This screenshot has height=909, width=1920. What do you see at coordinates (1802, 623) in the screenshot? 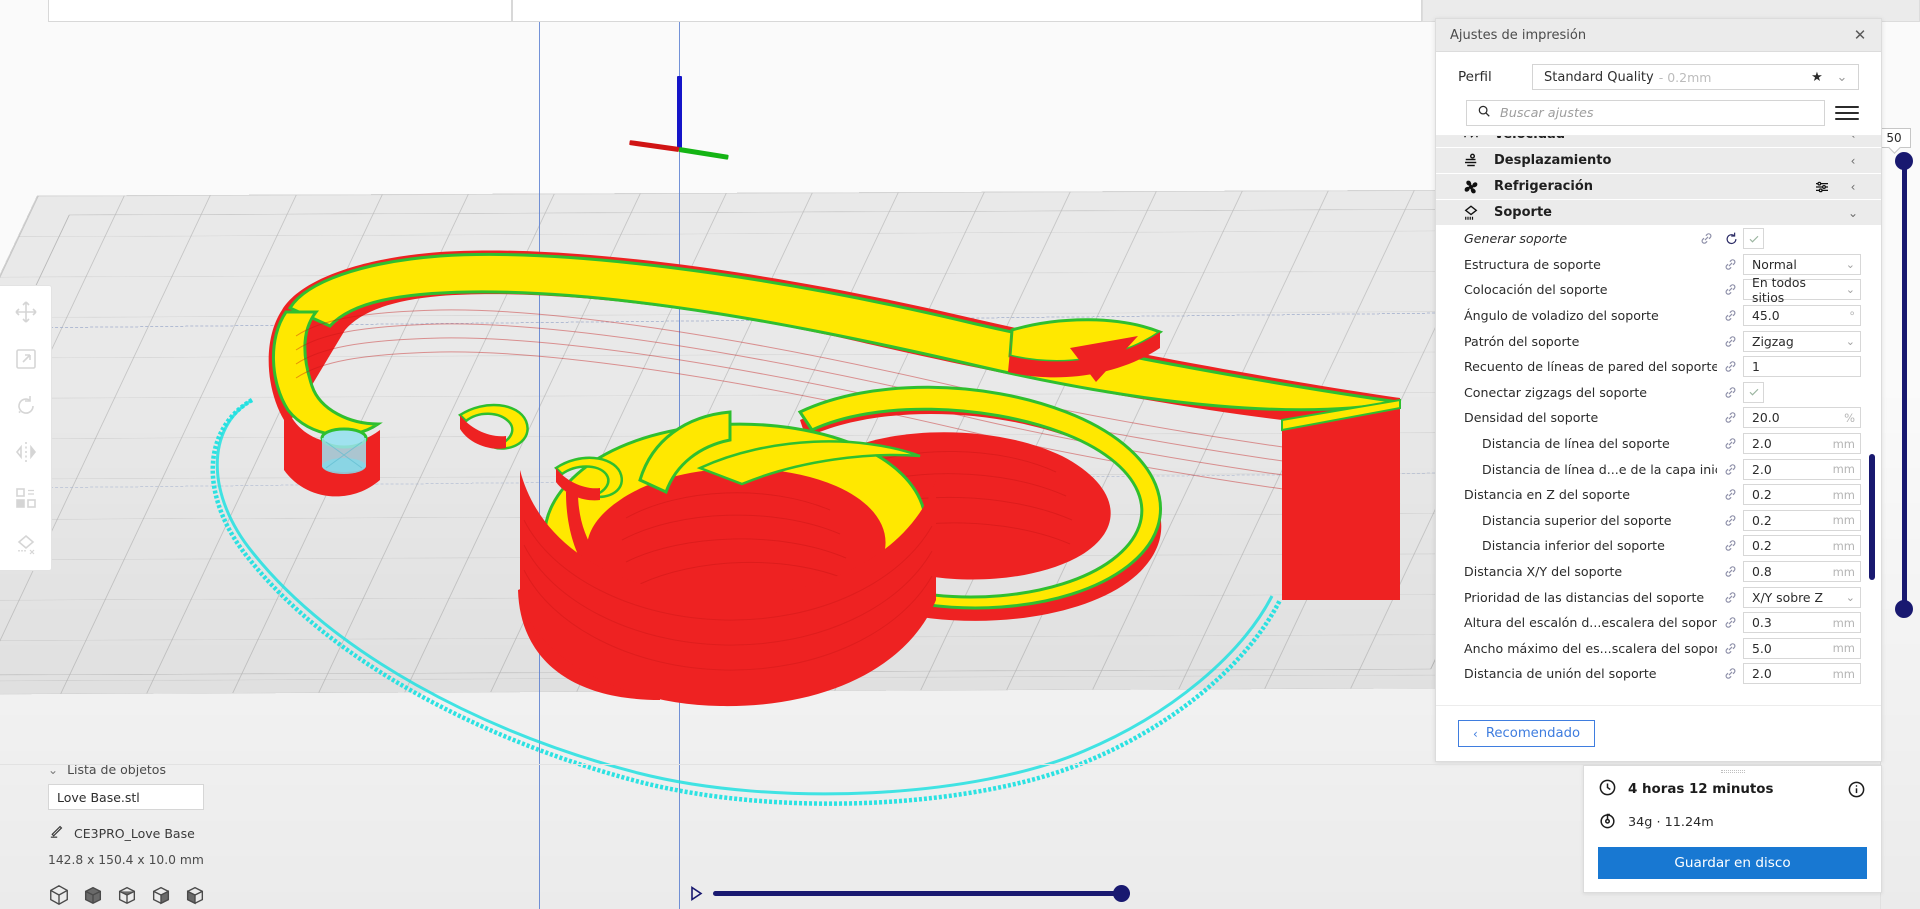
I see `setting-input: 0.3 mm` at bounding box center [1802, 623].